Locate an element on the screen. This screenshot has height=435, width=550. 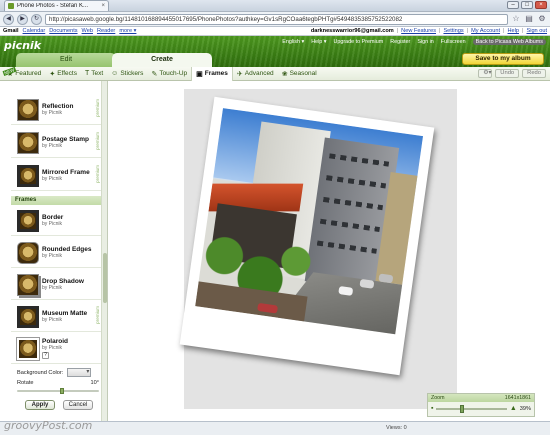
tab-stickers: ☺ Stickers is located at coordinates (127, 74).